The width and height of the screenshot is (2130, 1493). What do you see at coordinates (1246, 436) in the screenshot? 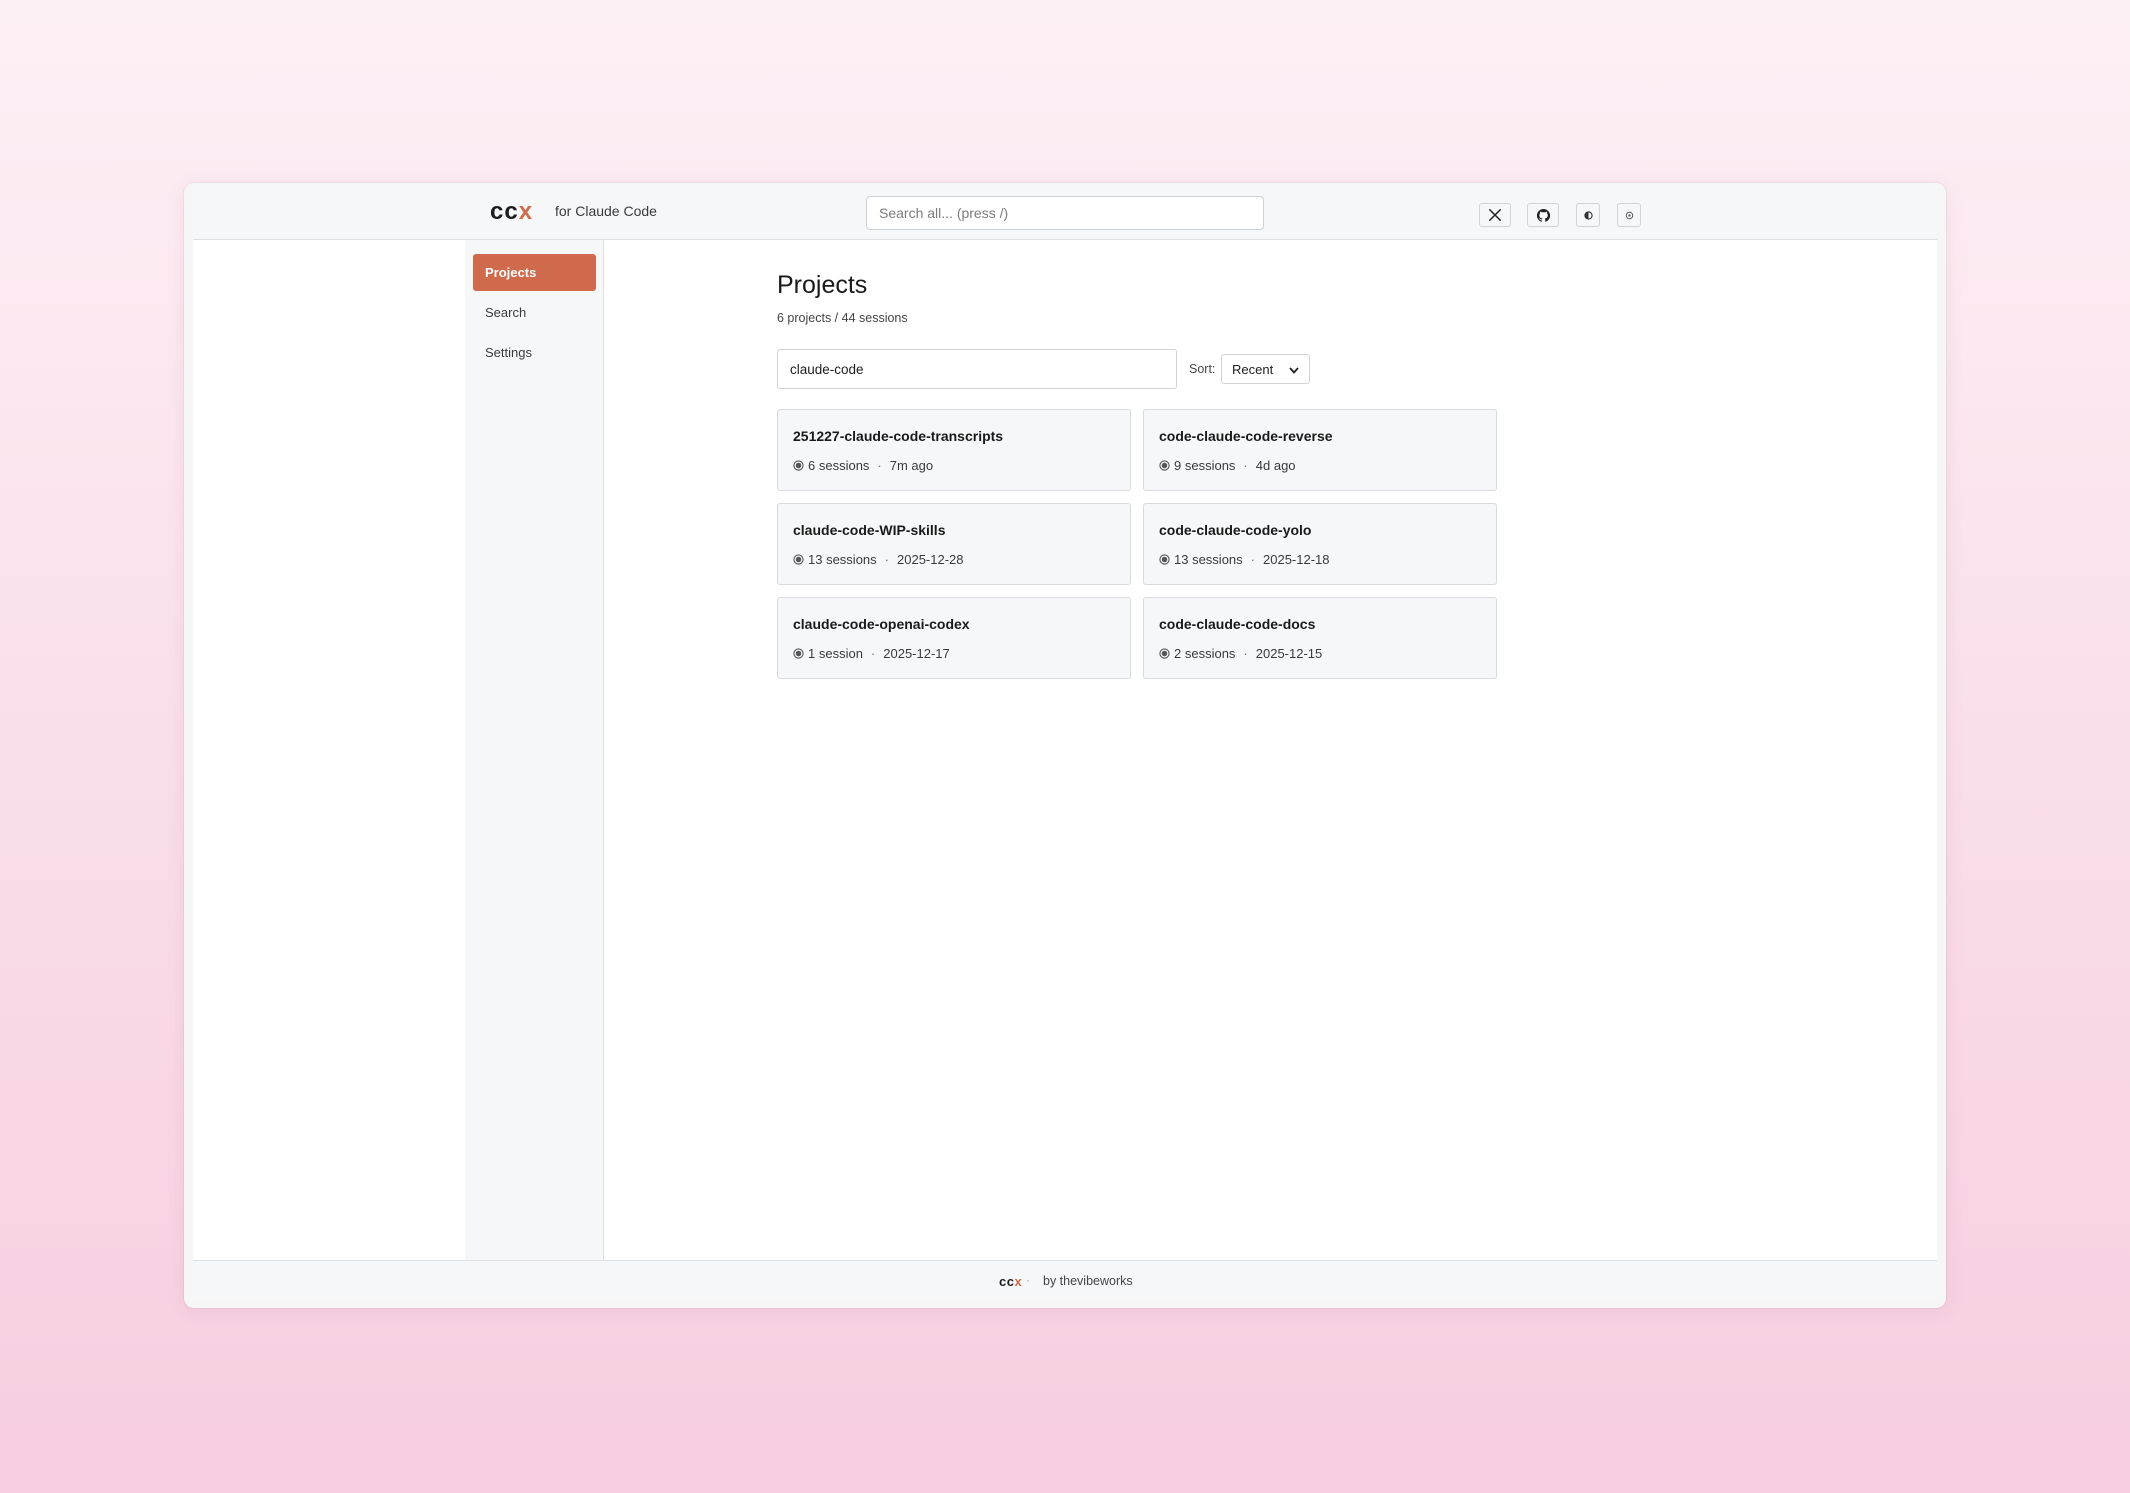
I see `project-name: code-claude-code-reverse` at bounding box center [1246, 436].